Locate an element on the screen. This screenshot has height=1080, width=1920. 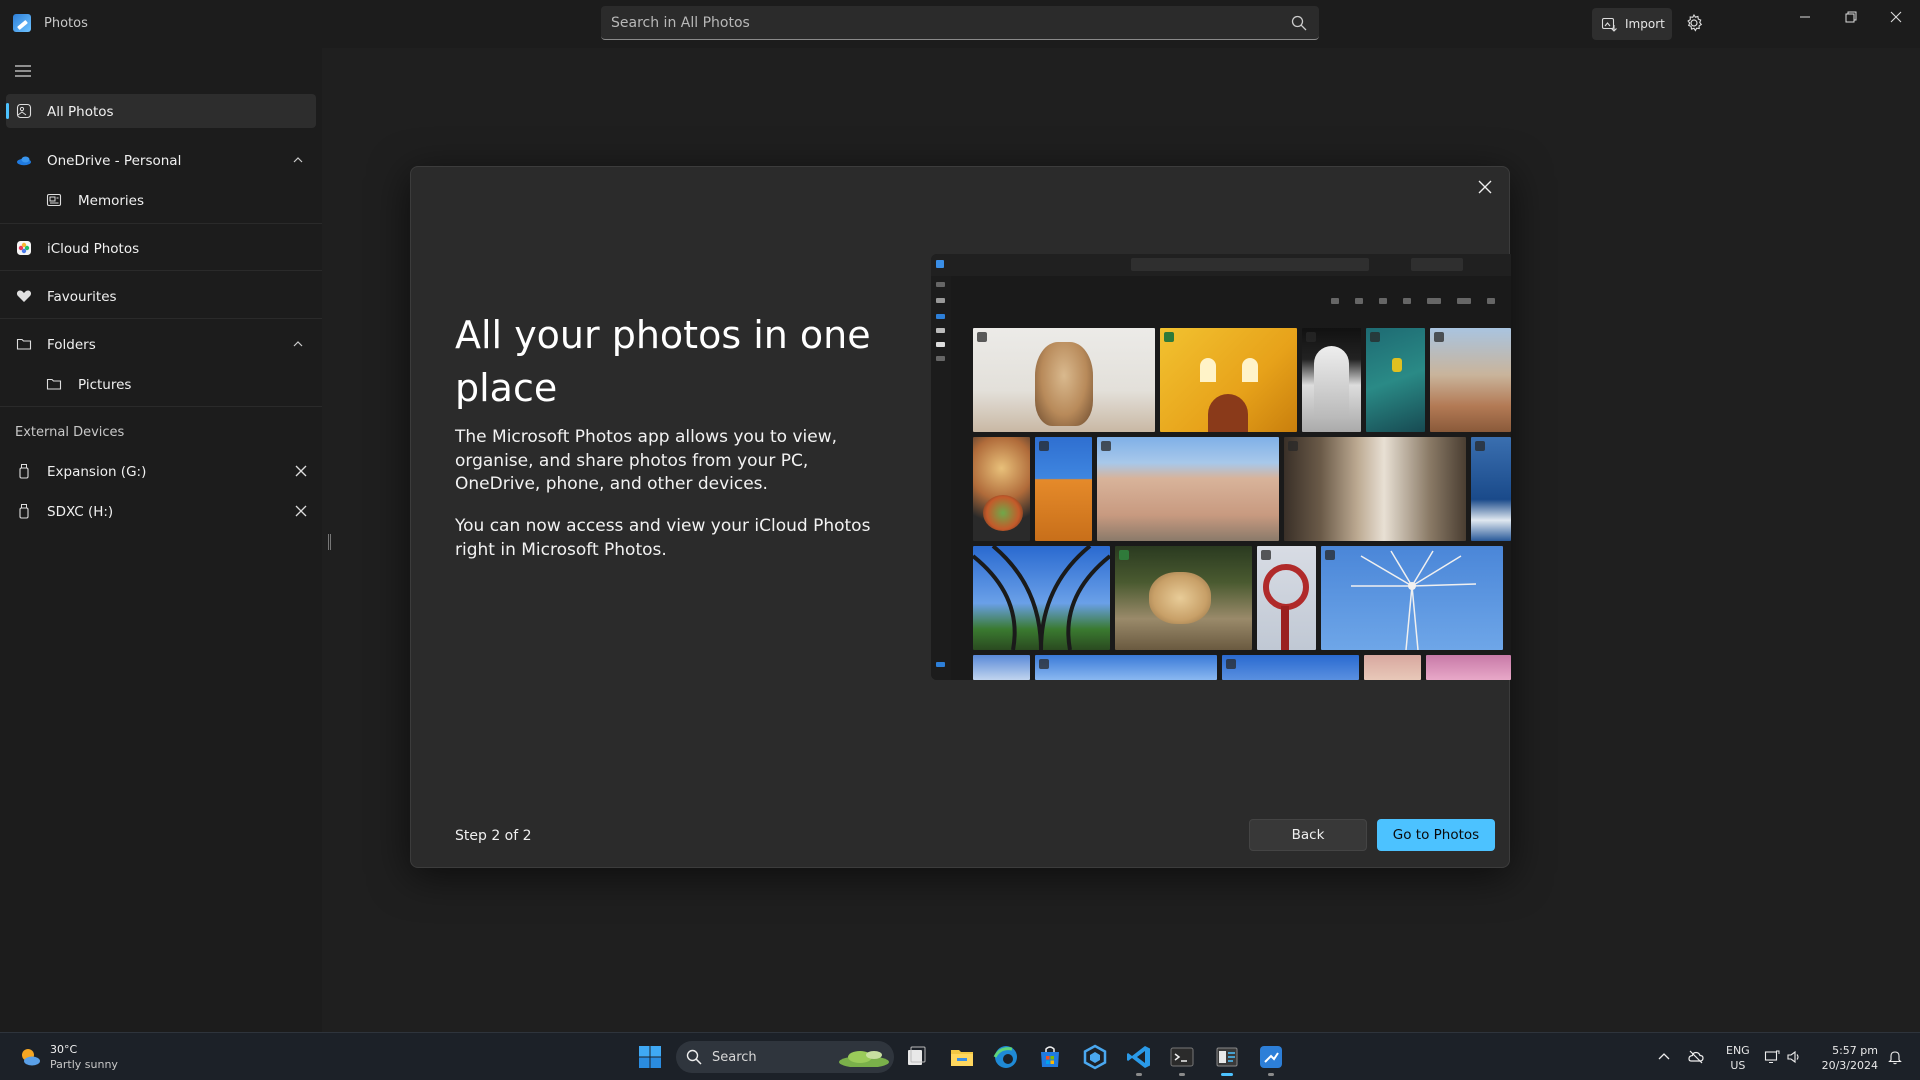
sidebar-item-label: Expansion (G:) is located at coordinates (97, 472).